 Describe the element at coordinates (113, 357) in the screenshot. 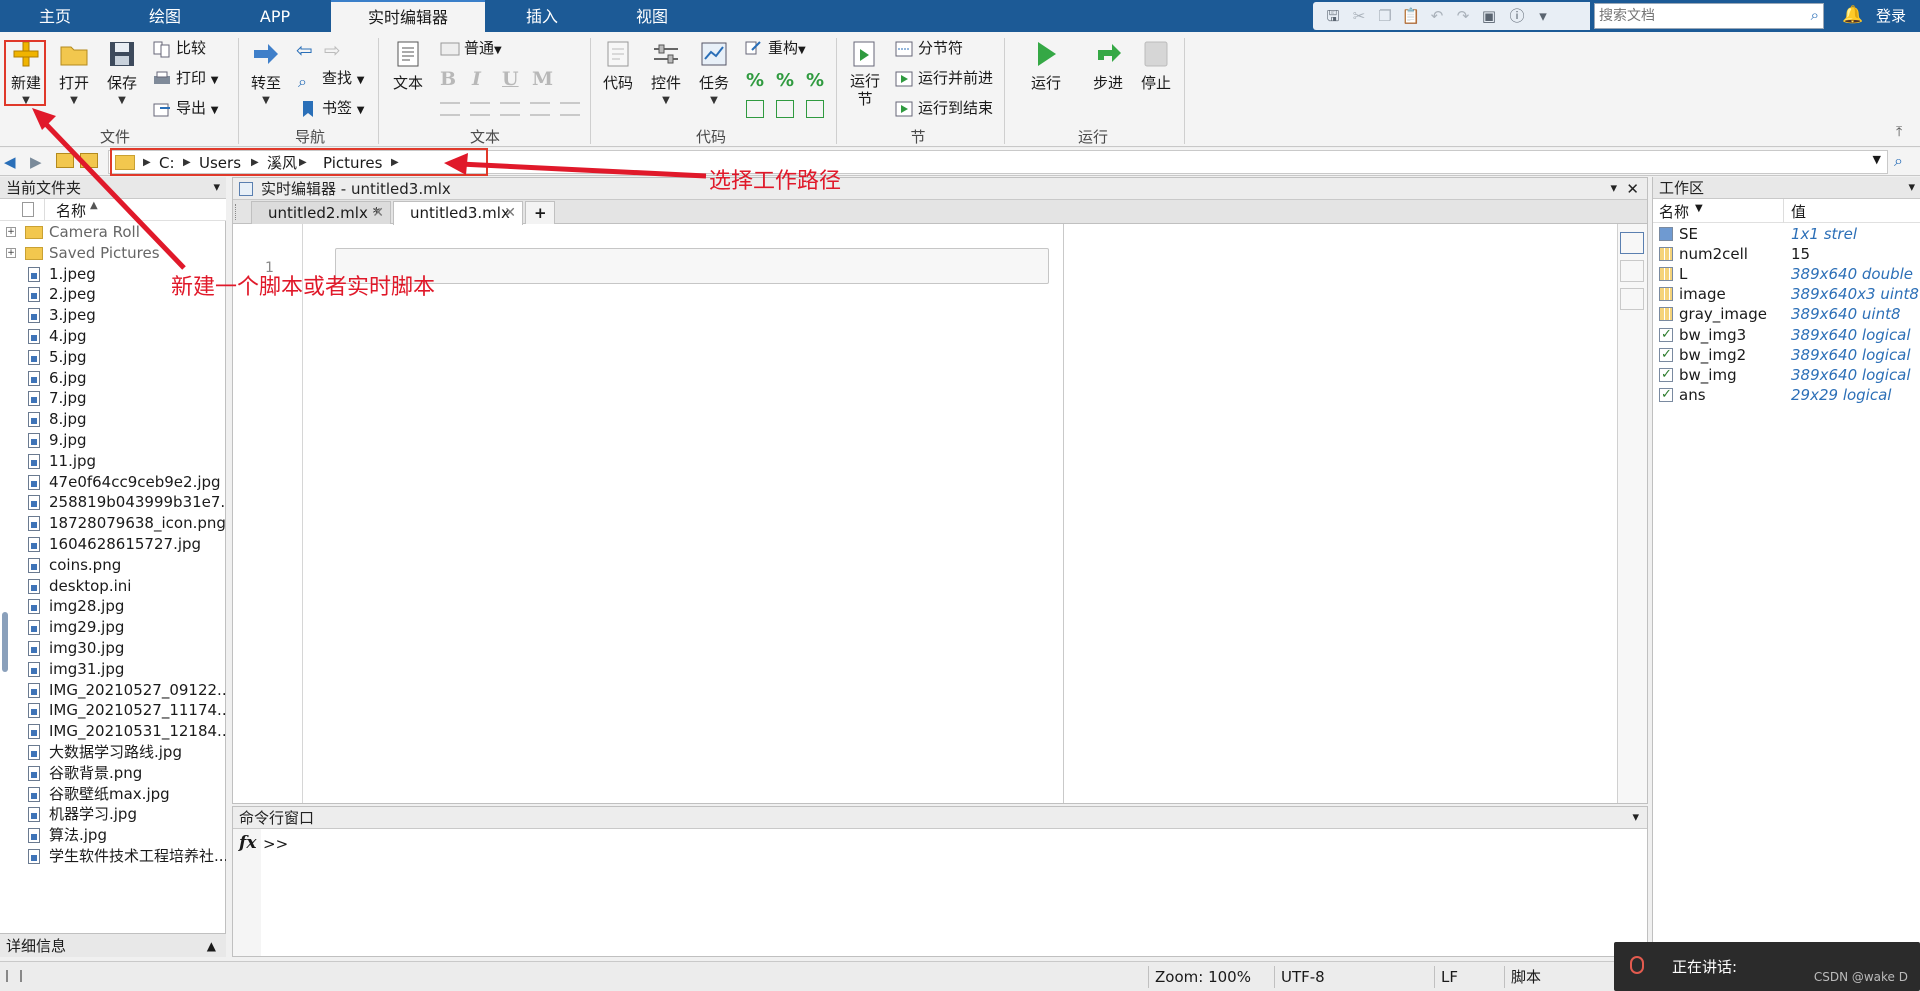

I see `file-row: 5.jpg` at that location.